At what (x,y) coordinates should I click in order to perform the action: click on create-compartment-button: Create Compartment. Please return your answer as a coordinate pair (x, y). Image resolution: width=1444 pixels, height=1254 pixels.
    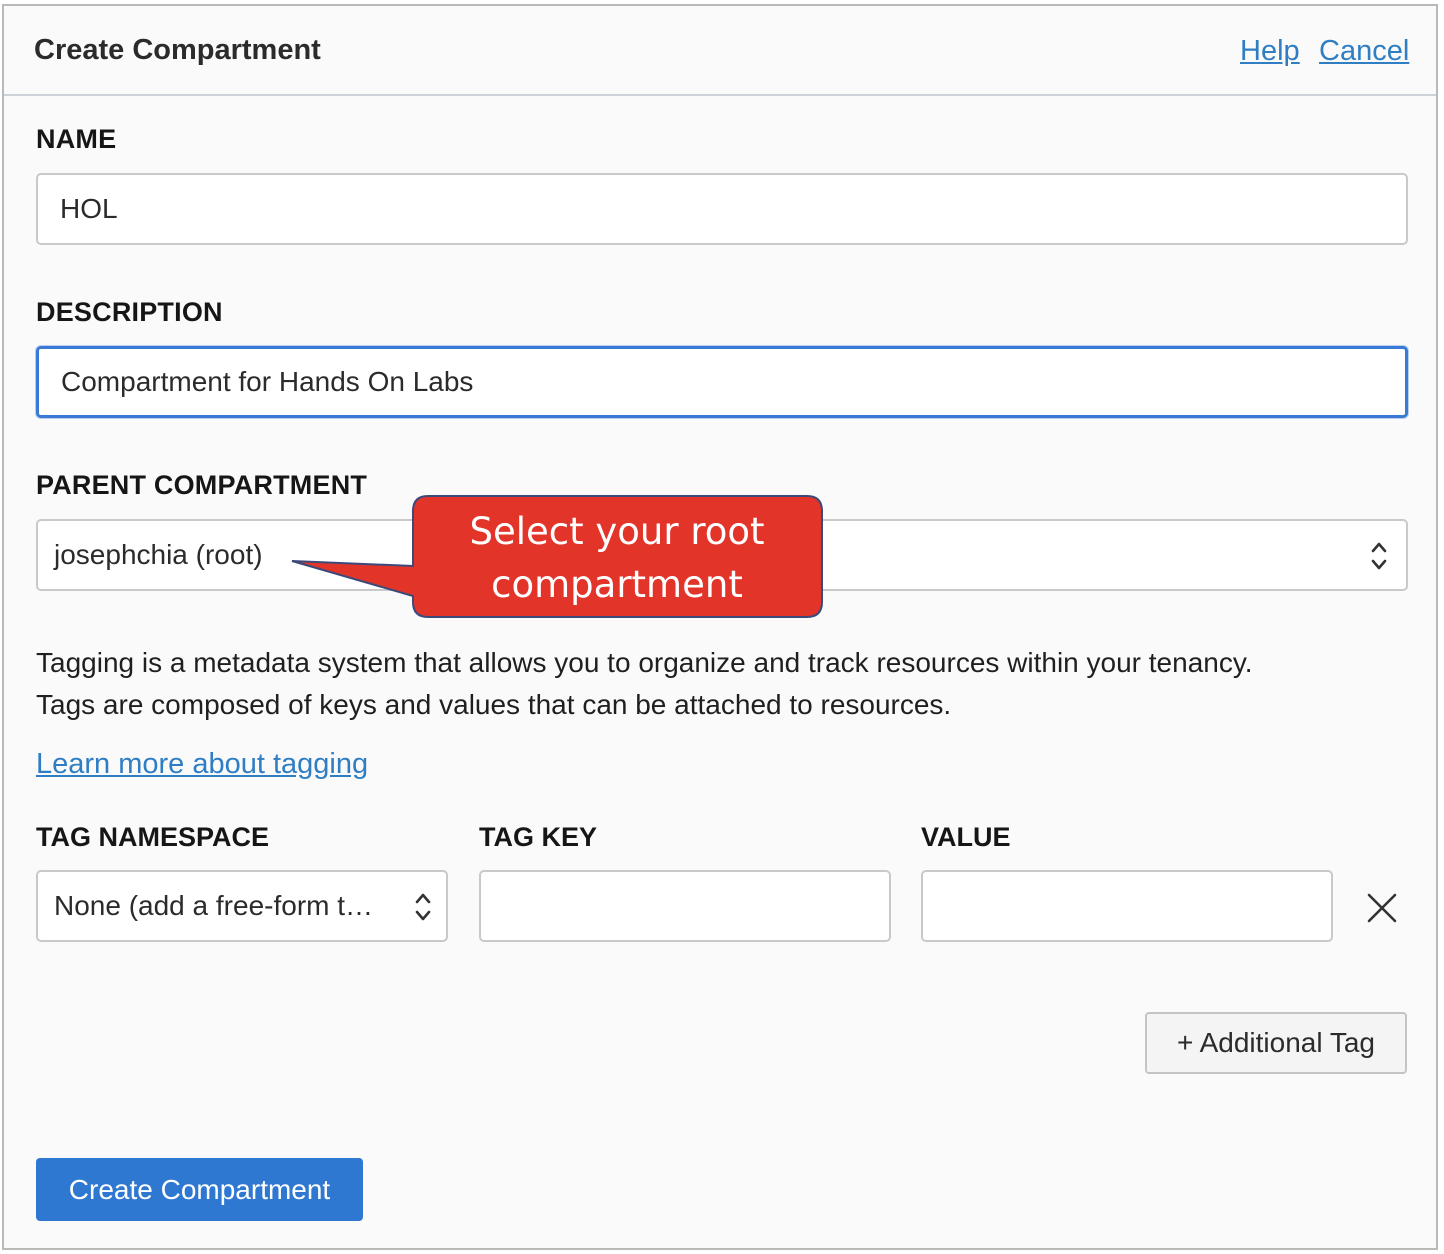
    Looking at the image, I should click on (199, 1189).